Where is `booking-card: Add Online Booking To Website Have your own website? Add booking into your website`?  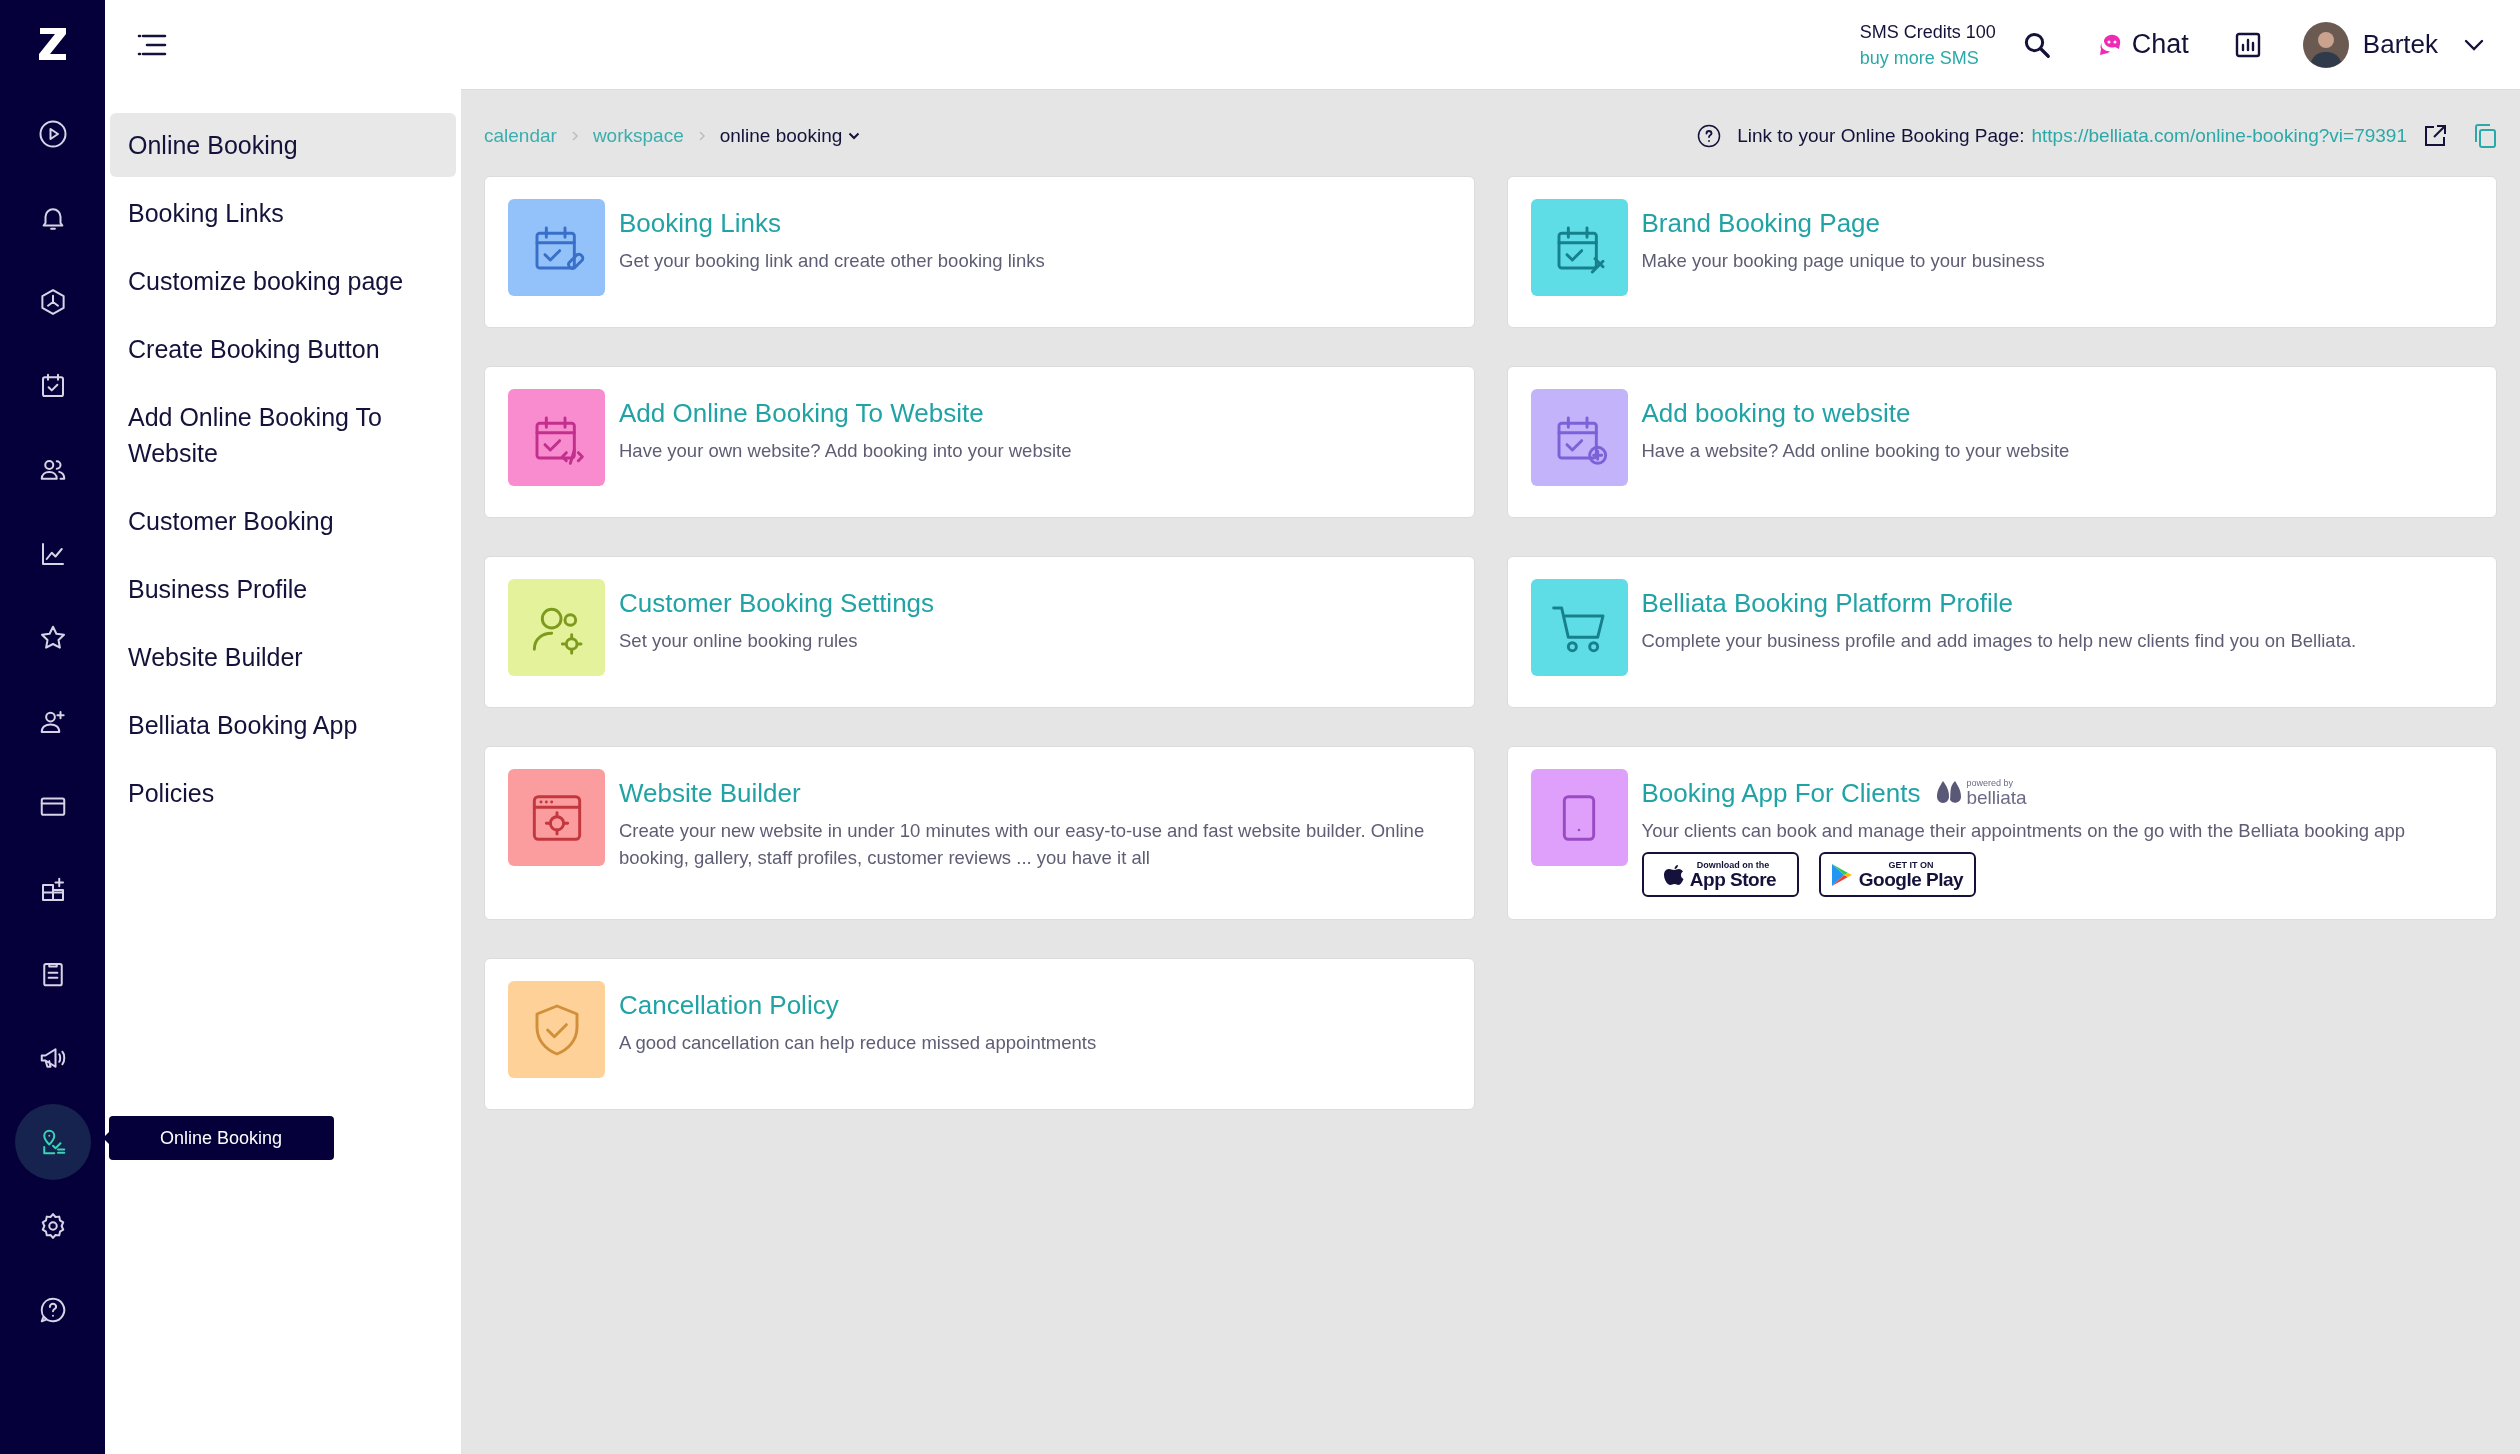 booking-card: Add Online Booking To Website Have your own website? Add booking into your website is located at coordinates (979, 442).